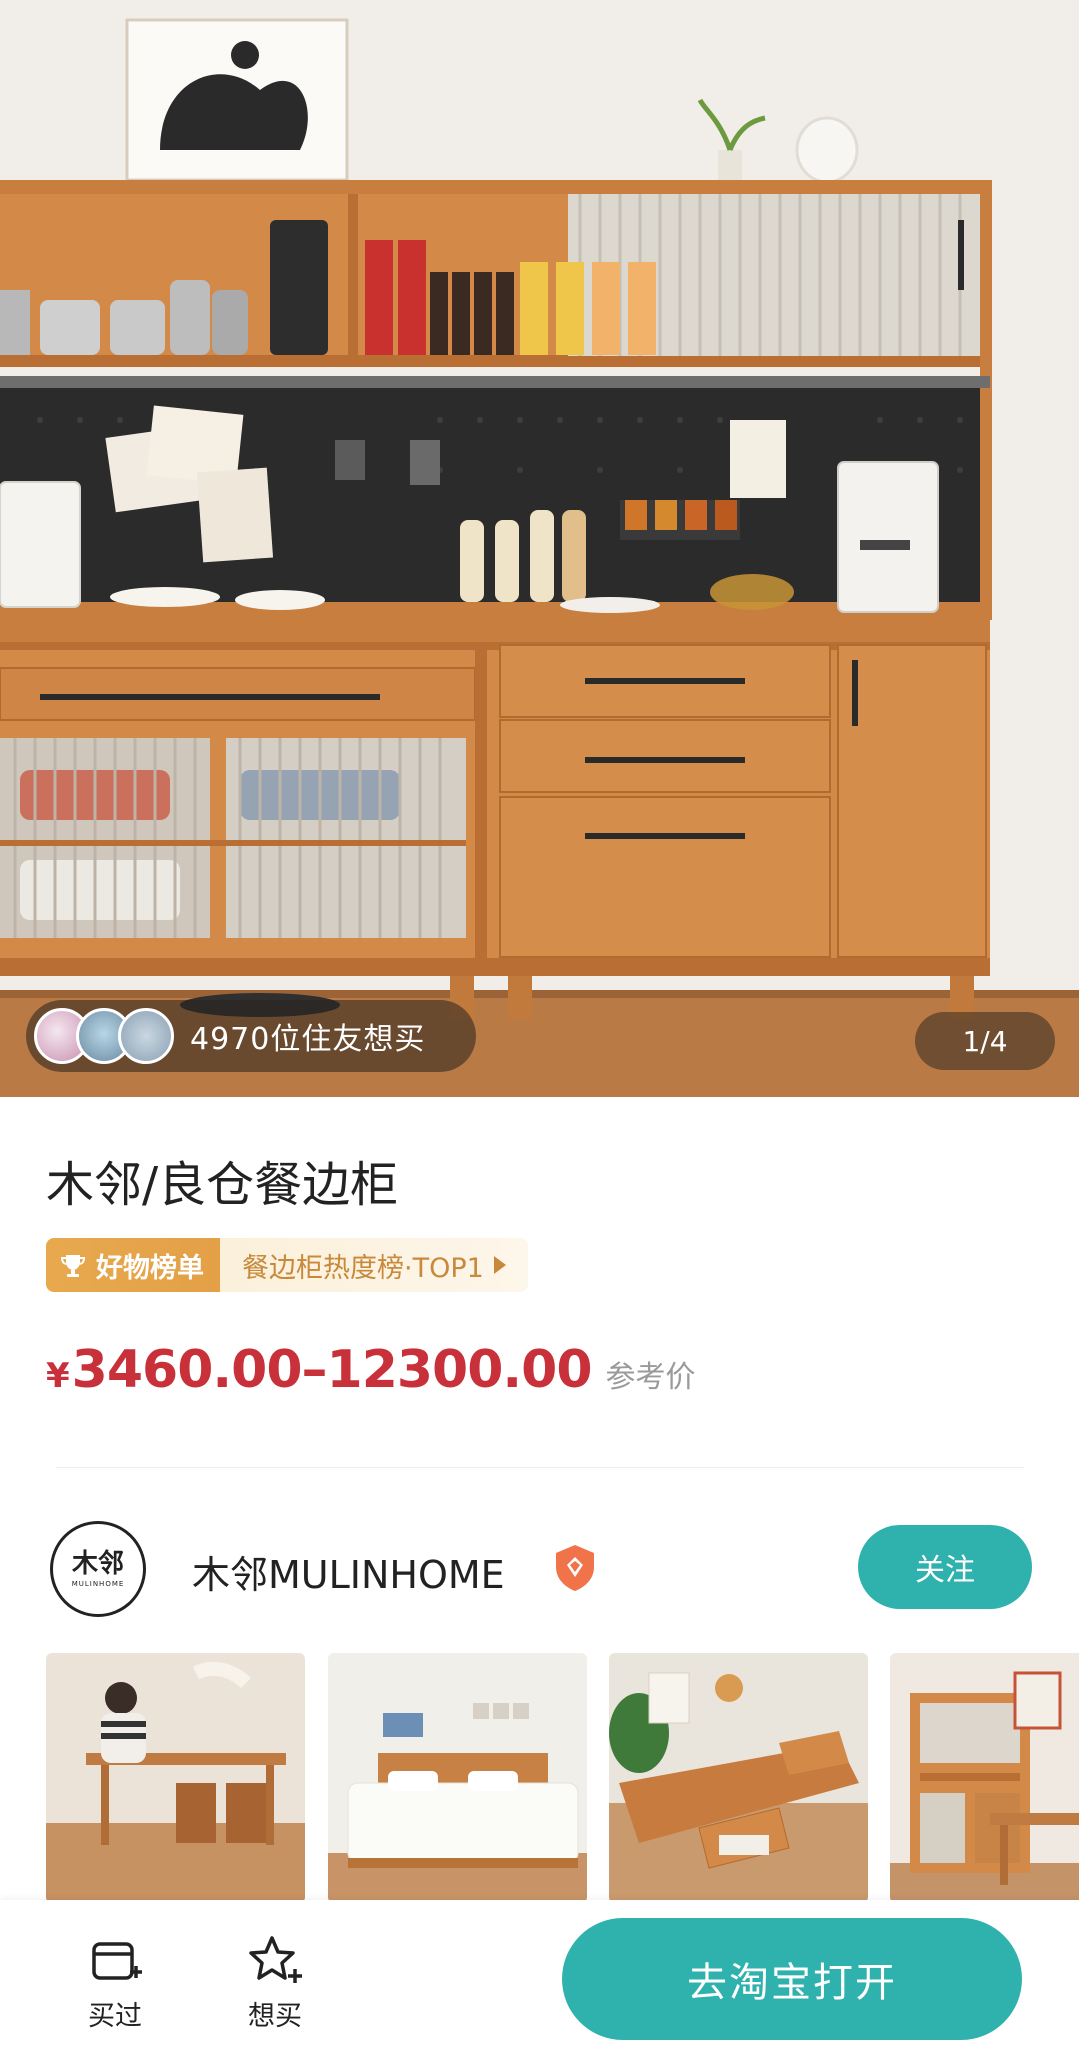  Describe the element at coordinates (275, 1959) in the screenshot. I see `star-add-icon` at that location.